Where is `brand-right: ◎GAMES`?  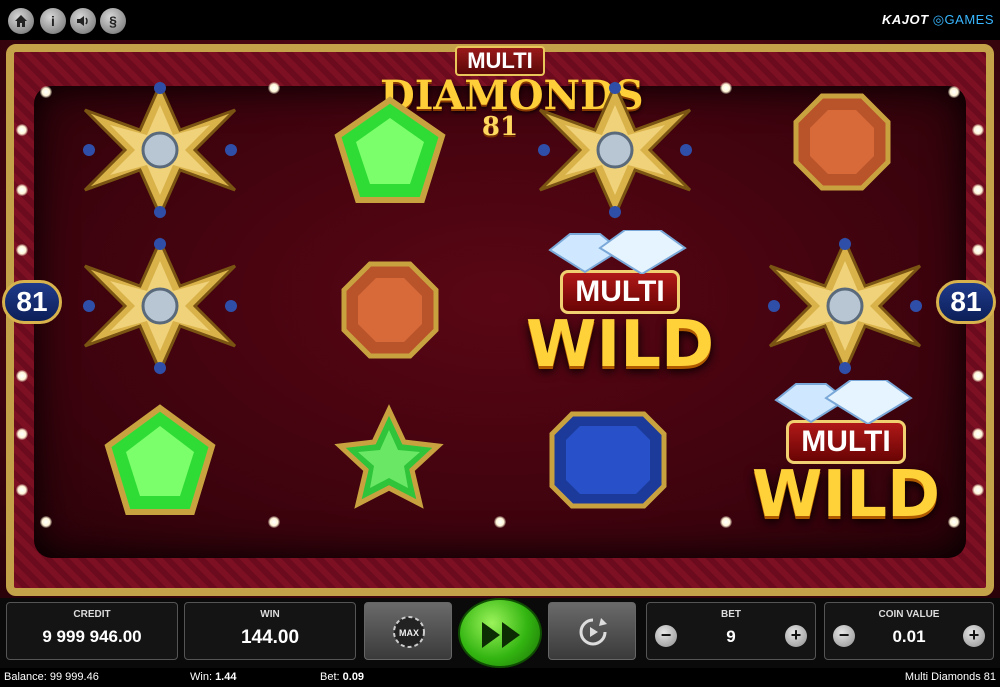 brand-right: ◎GAMES is located at coordinates (963, 19).